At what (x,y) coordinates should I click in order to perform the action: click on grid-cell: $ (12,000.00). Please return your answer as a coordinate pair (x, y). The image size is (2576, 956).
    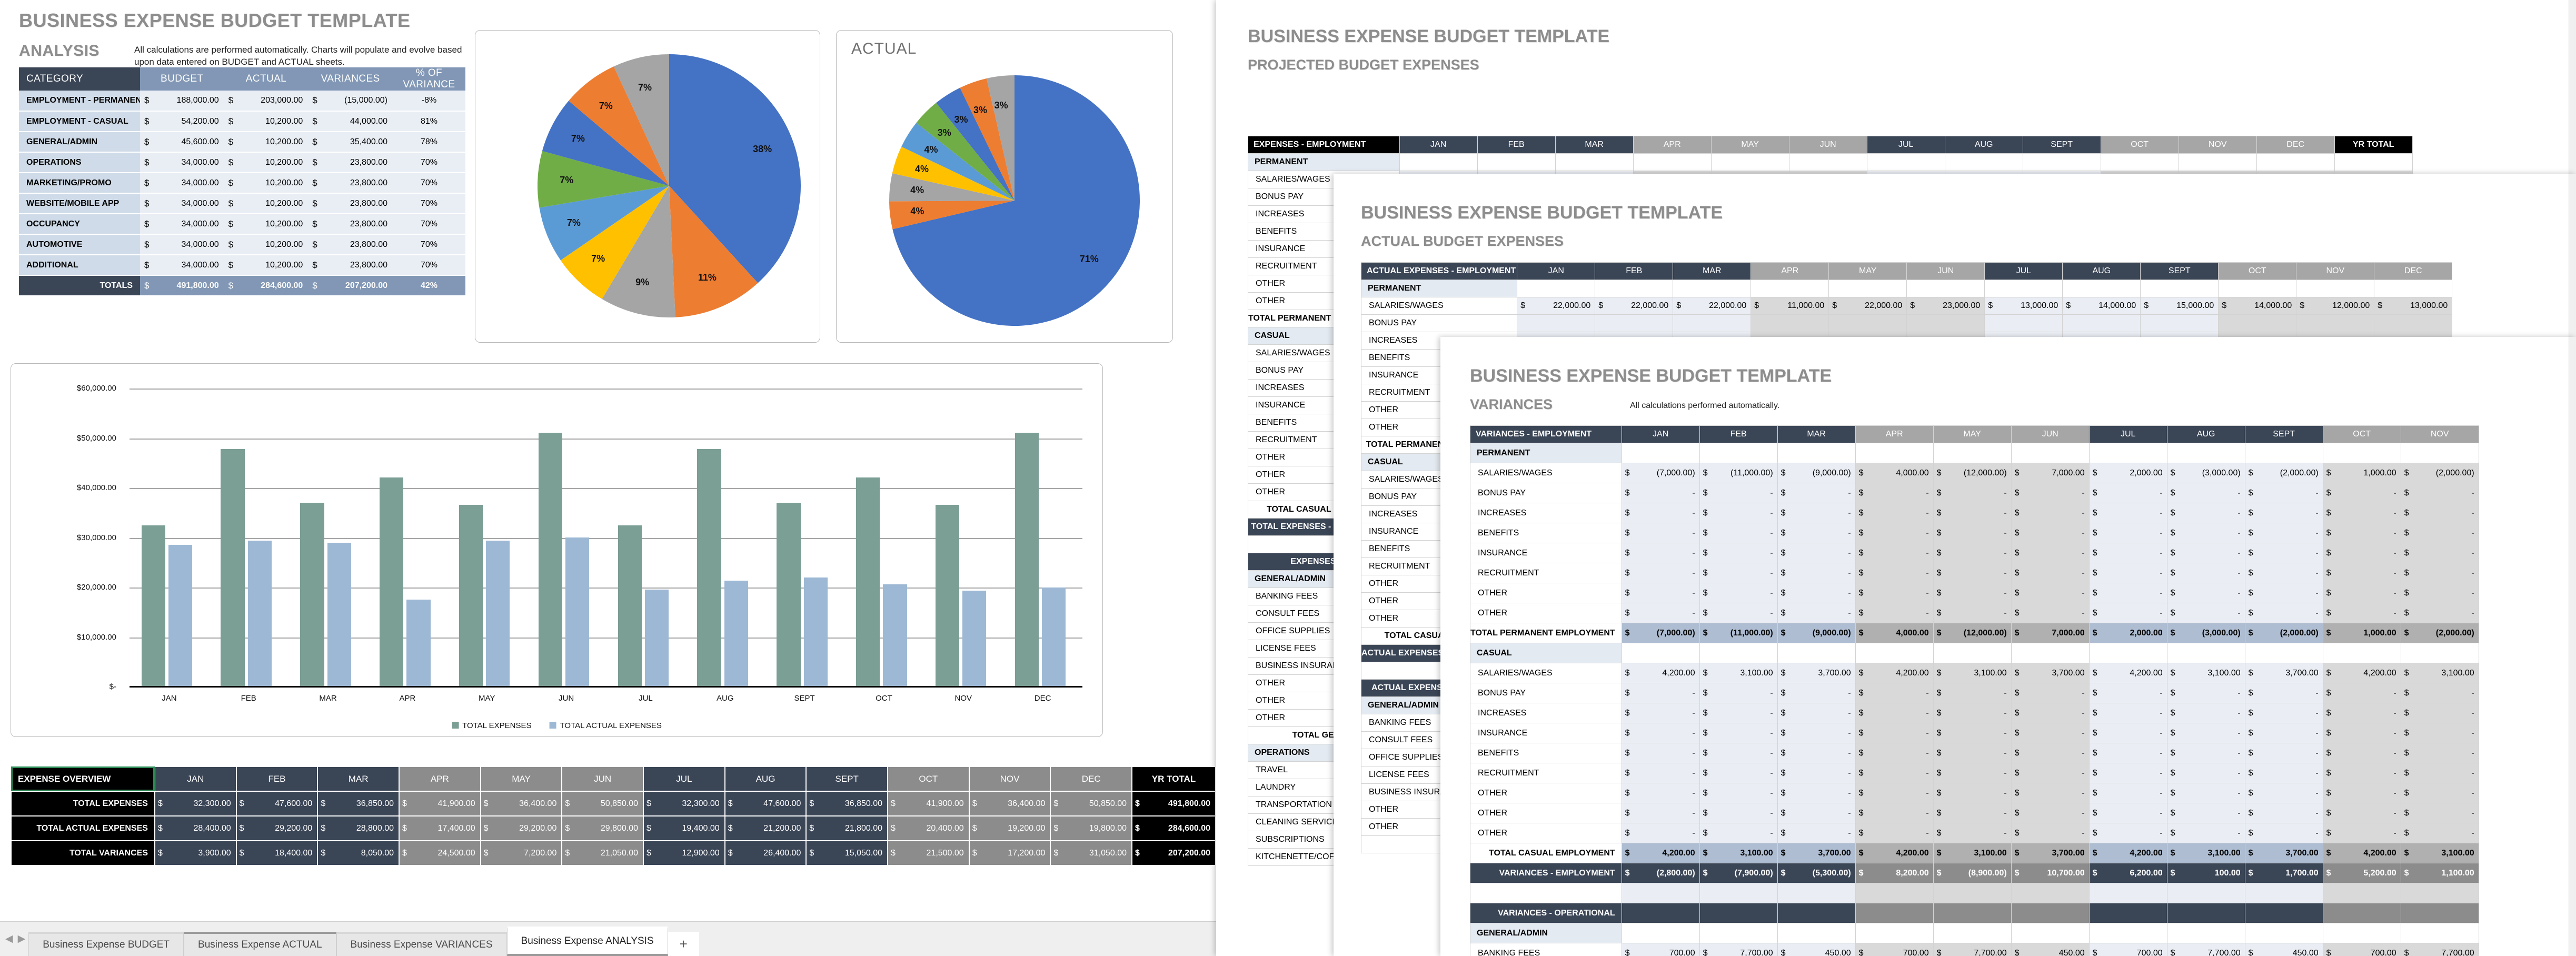
    Looking at the image, I should click on (1972, 473).